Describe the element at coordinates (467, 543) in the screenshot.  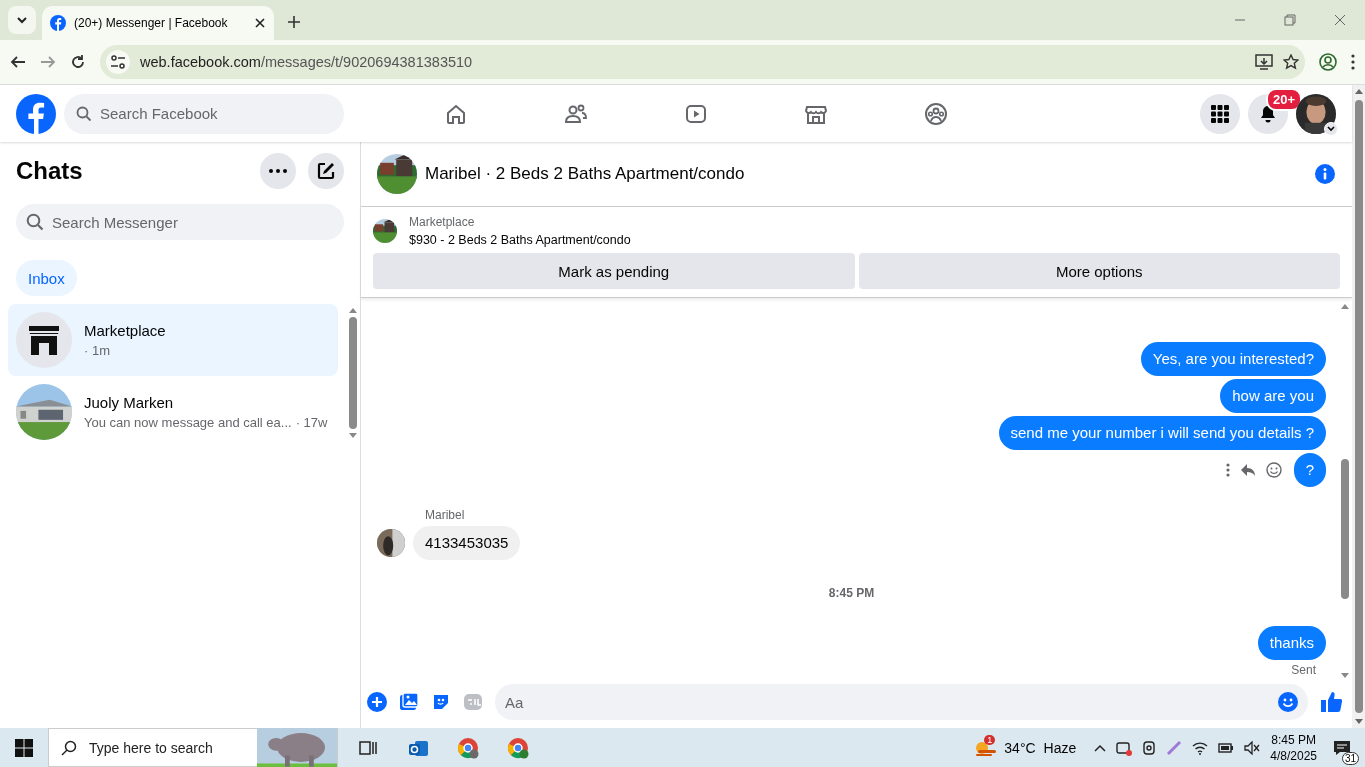
I see `message-bubble: 4133453035` at that location.